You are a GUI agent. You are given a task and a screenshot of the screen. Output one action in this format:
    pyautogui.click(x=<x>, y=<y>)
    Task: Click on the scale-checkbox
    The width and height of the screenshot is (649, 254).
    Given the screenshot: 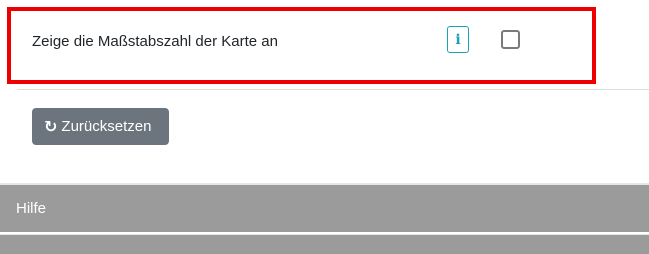 What is the action you would take?
    pyautogui.click(x=510, y=39)
    